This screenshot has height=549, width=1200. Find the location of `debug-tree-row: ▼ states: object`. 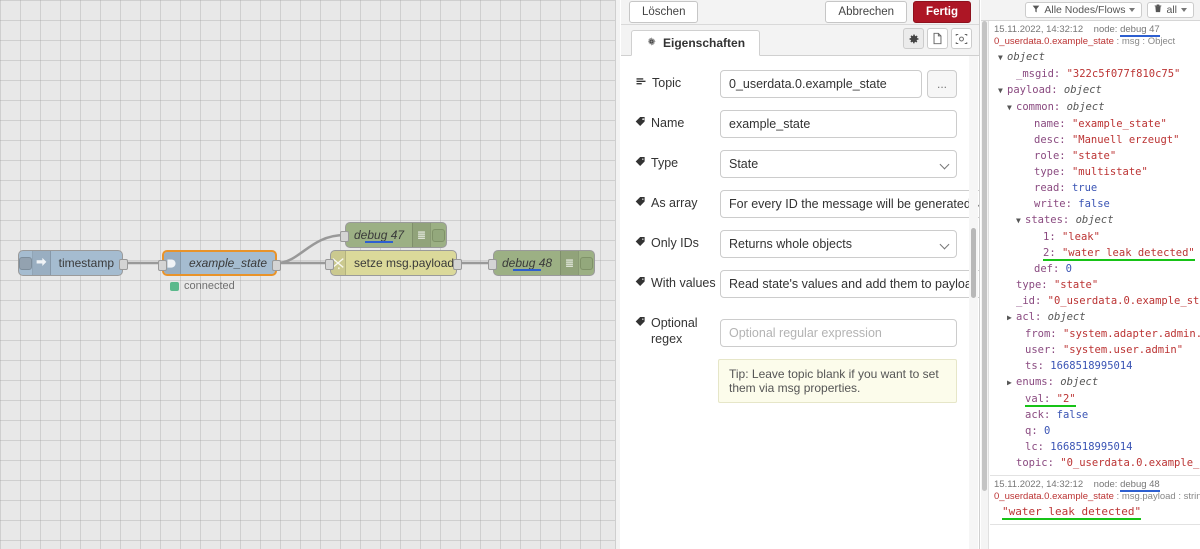

debug-tree-row: ▼ states: object is located at coordinates (1095, 220).